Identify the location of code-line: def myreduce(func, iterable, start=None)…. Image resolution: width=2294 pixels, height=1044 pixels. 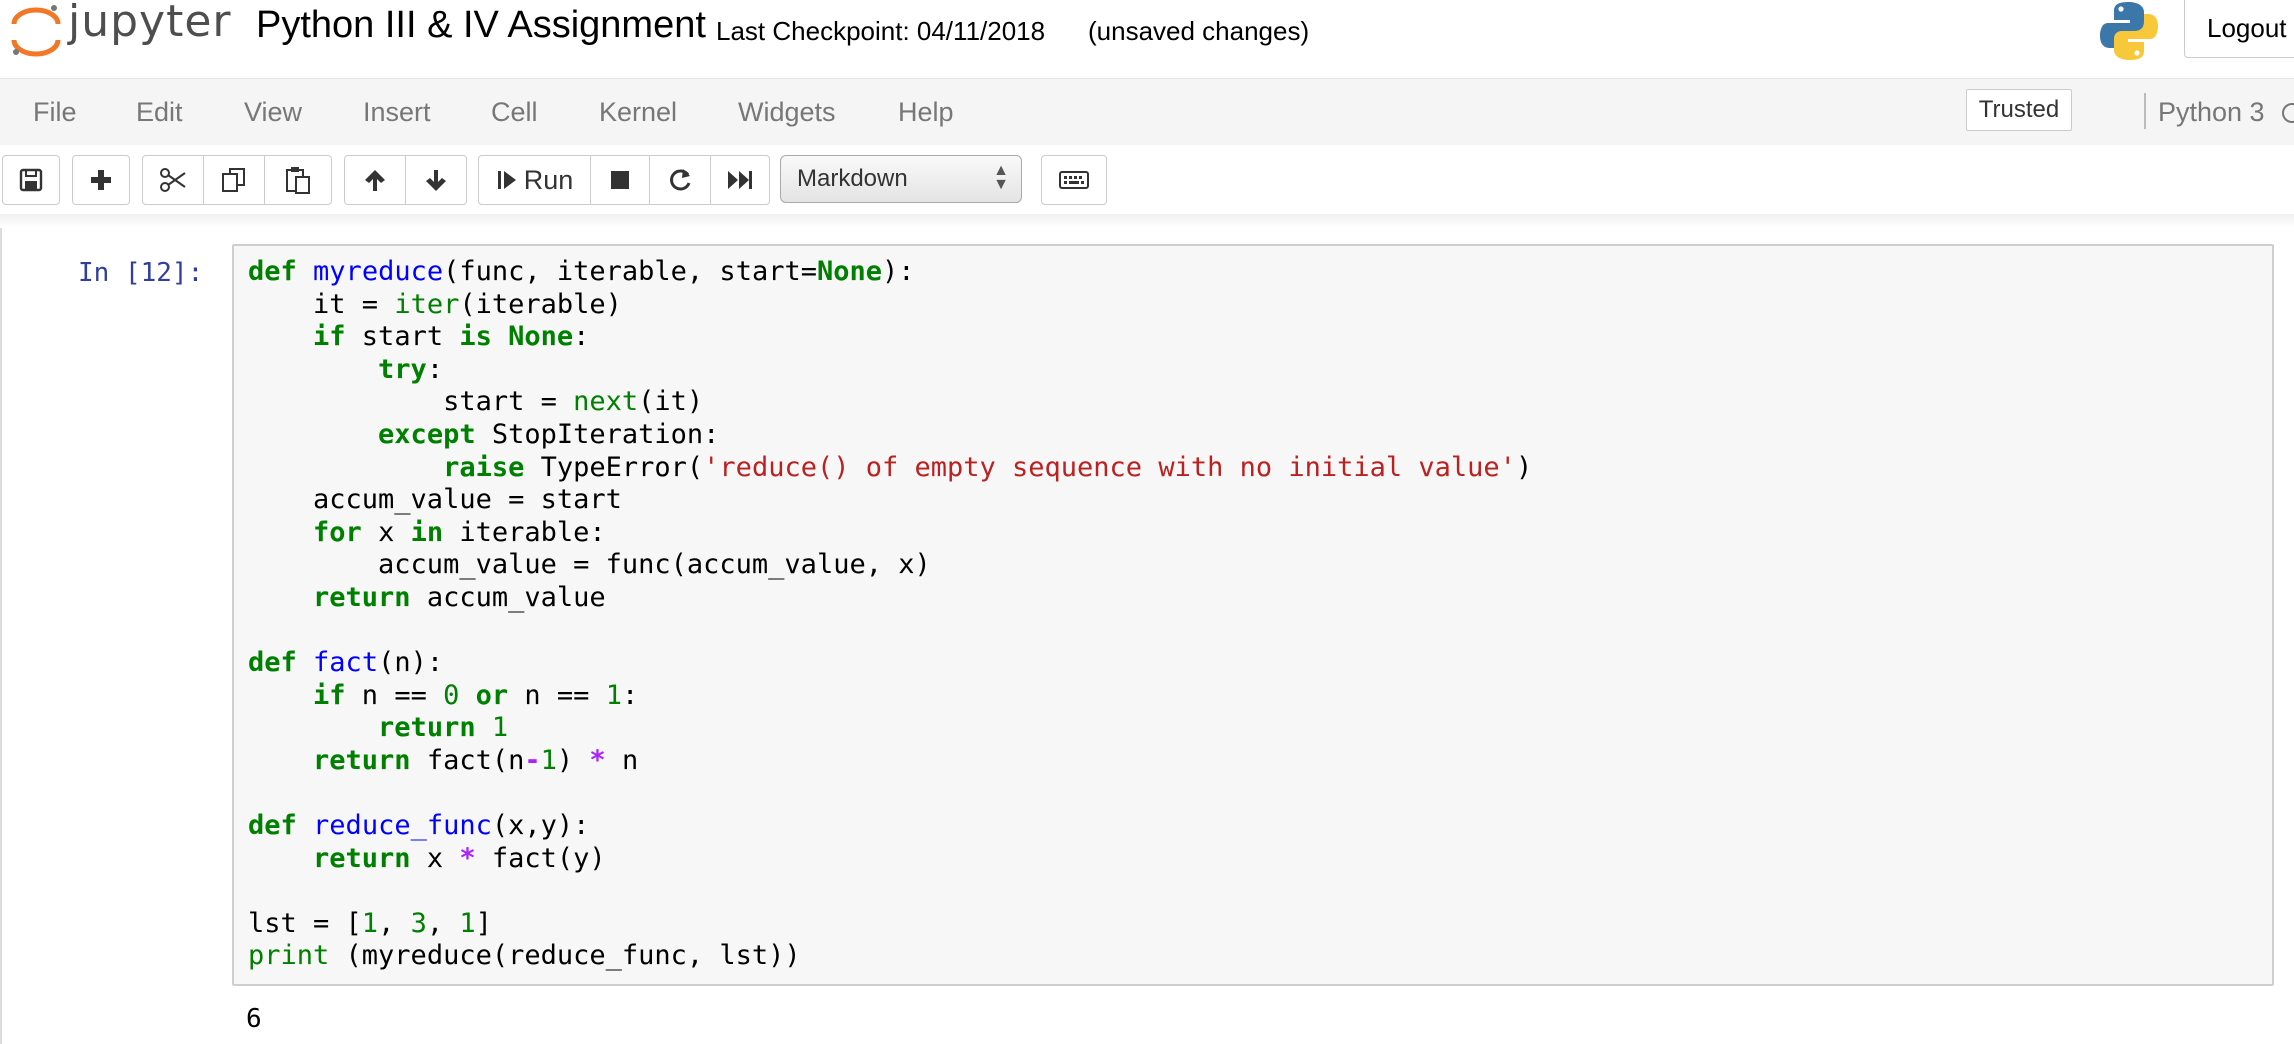
(890, 272).